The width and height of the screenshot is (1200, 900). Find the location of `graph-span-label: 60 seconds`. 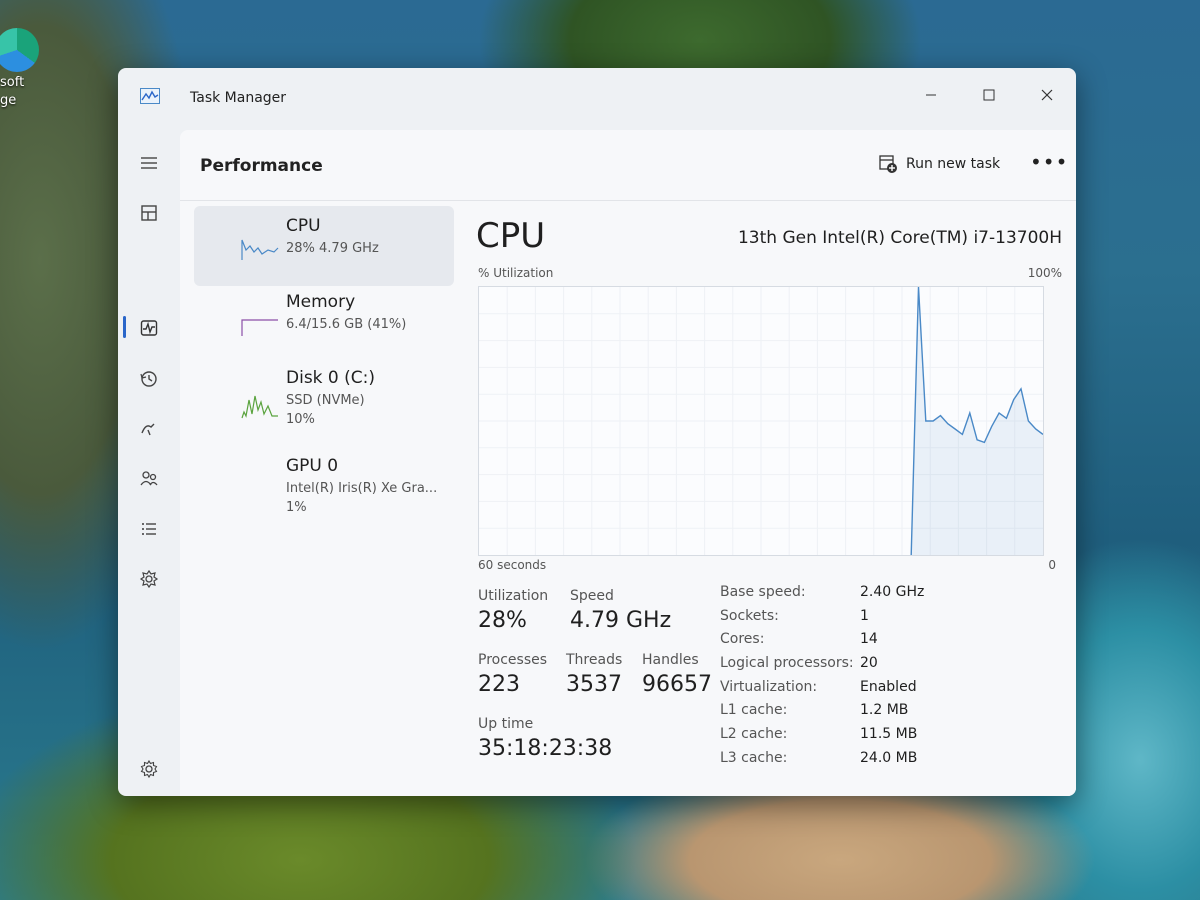

graph-span-label: 60 seconds is located at coordinates (512, 565).